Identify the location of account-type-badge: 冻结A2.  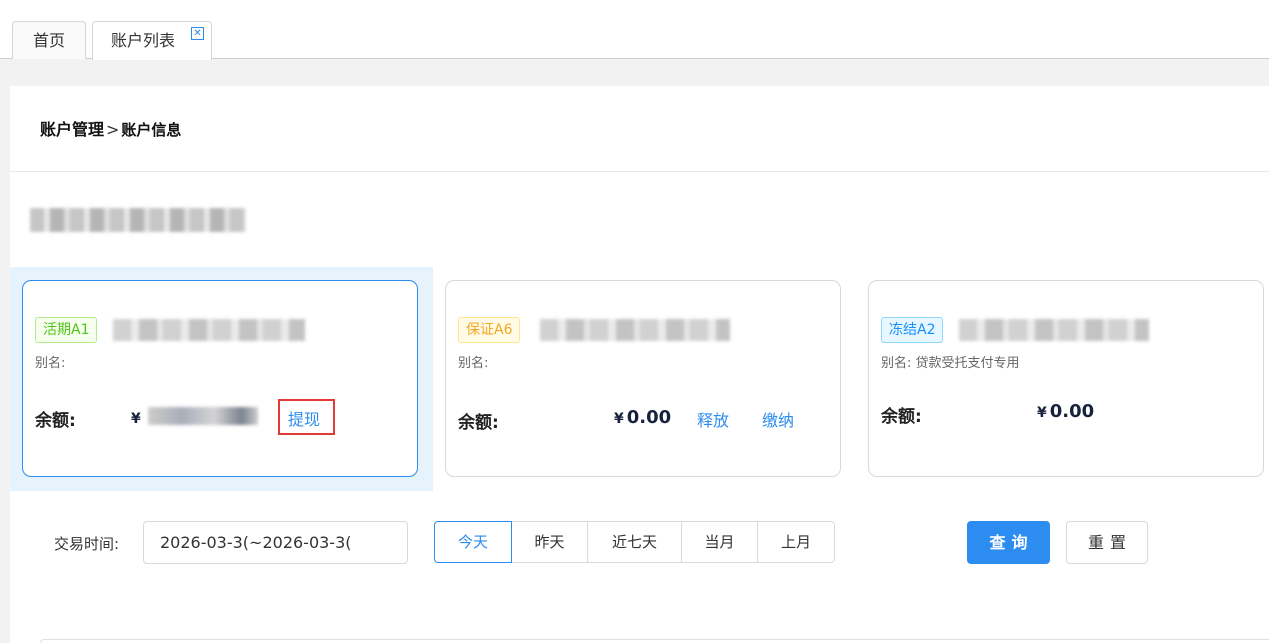
(912, 330).